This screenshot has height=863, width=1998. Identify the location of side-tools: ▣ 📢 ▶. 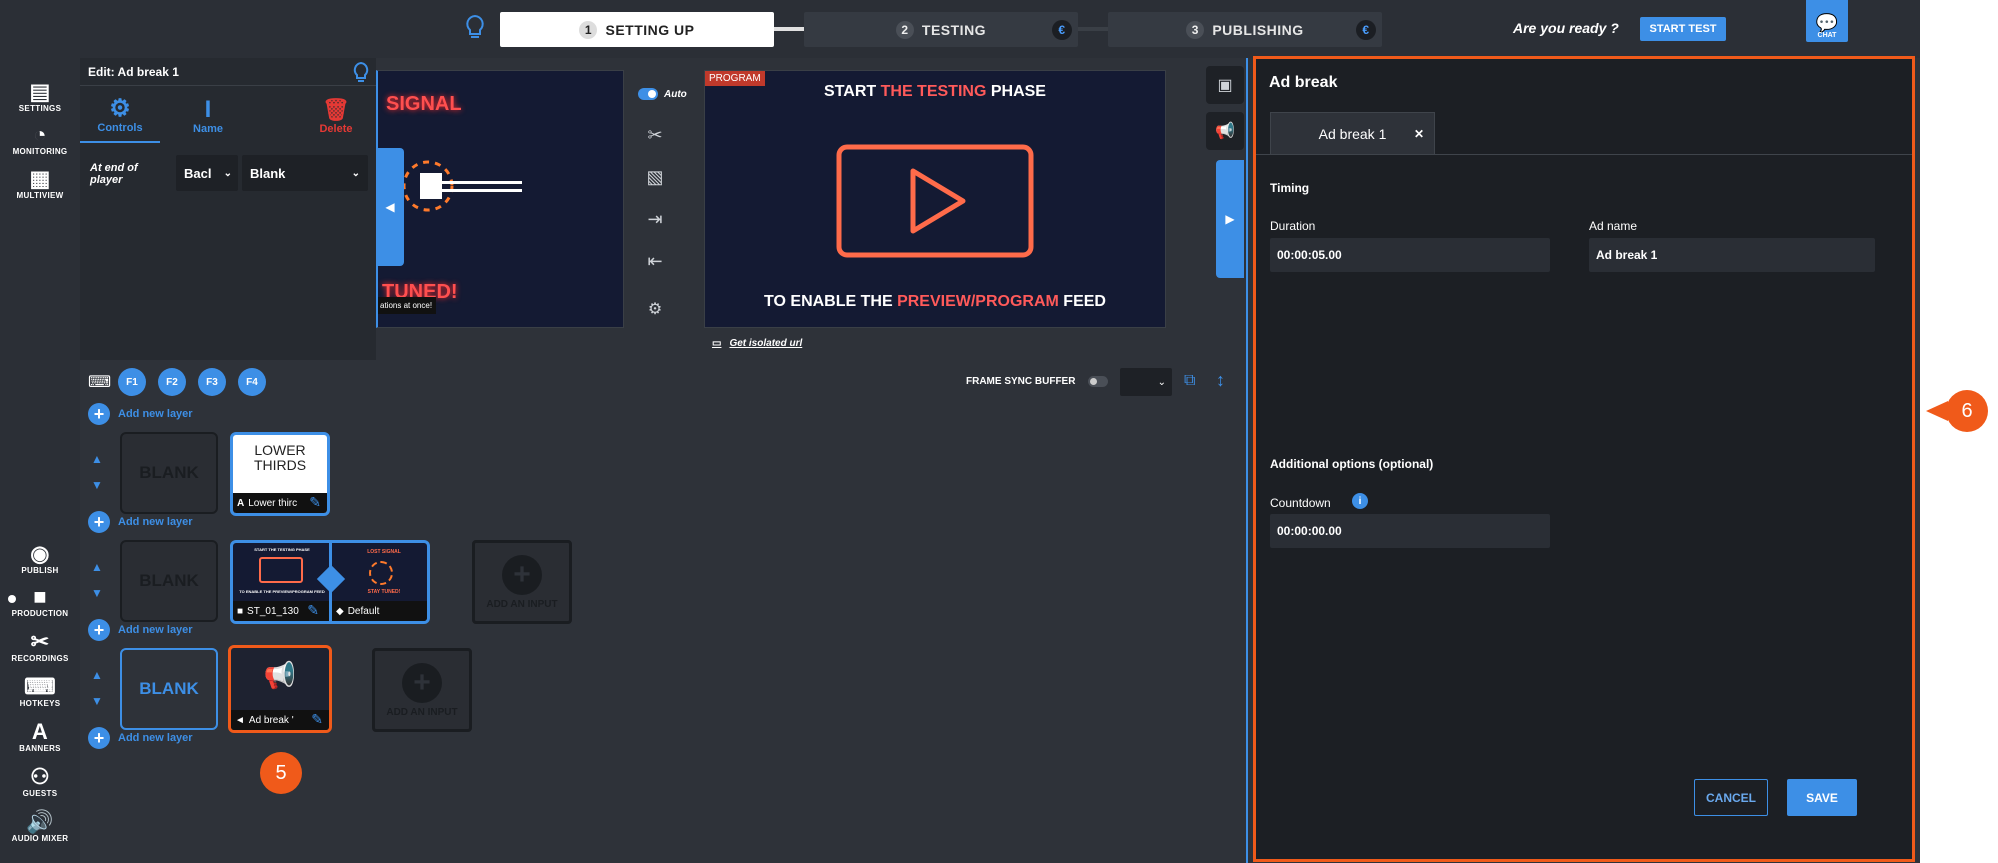
(1225, 209).